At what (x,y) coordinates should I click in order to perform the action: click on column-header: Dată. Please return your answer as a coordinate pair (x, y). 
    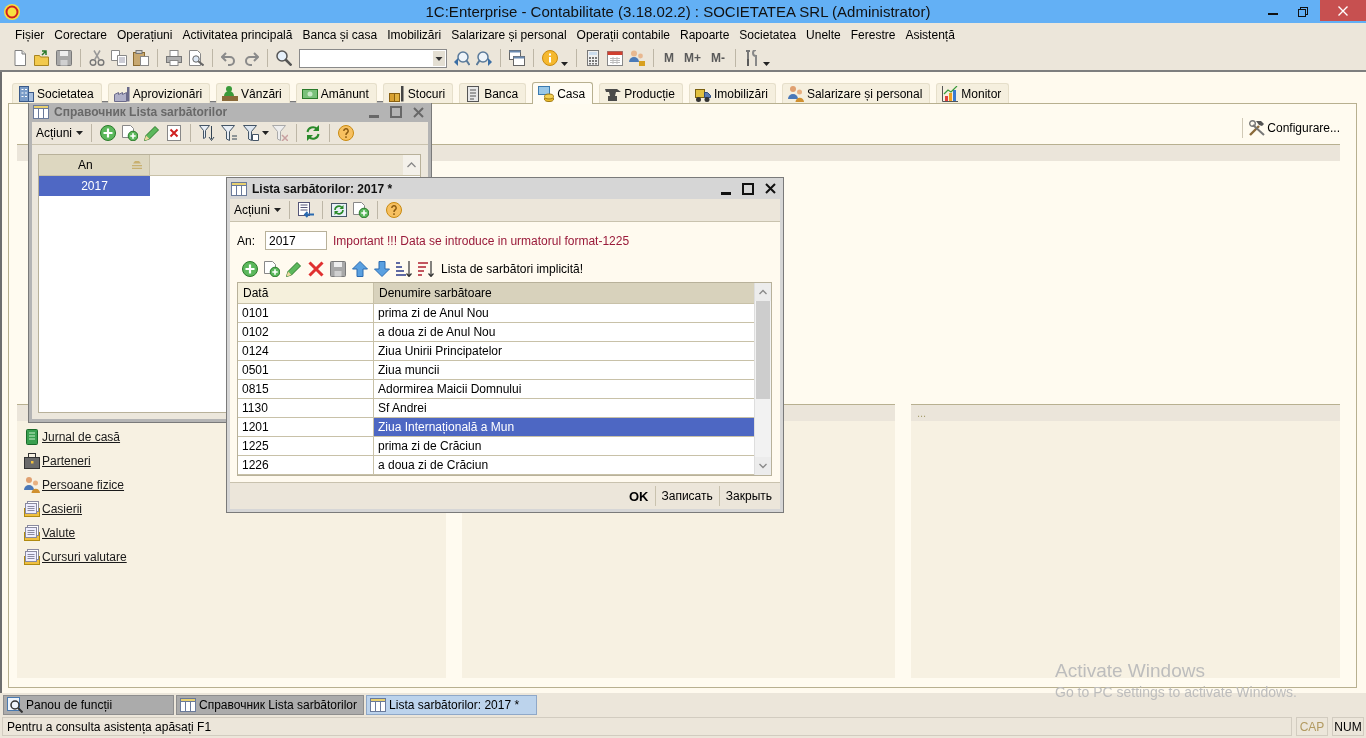
    Looking at the image, I should click on (306, 293).